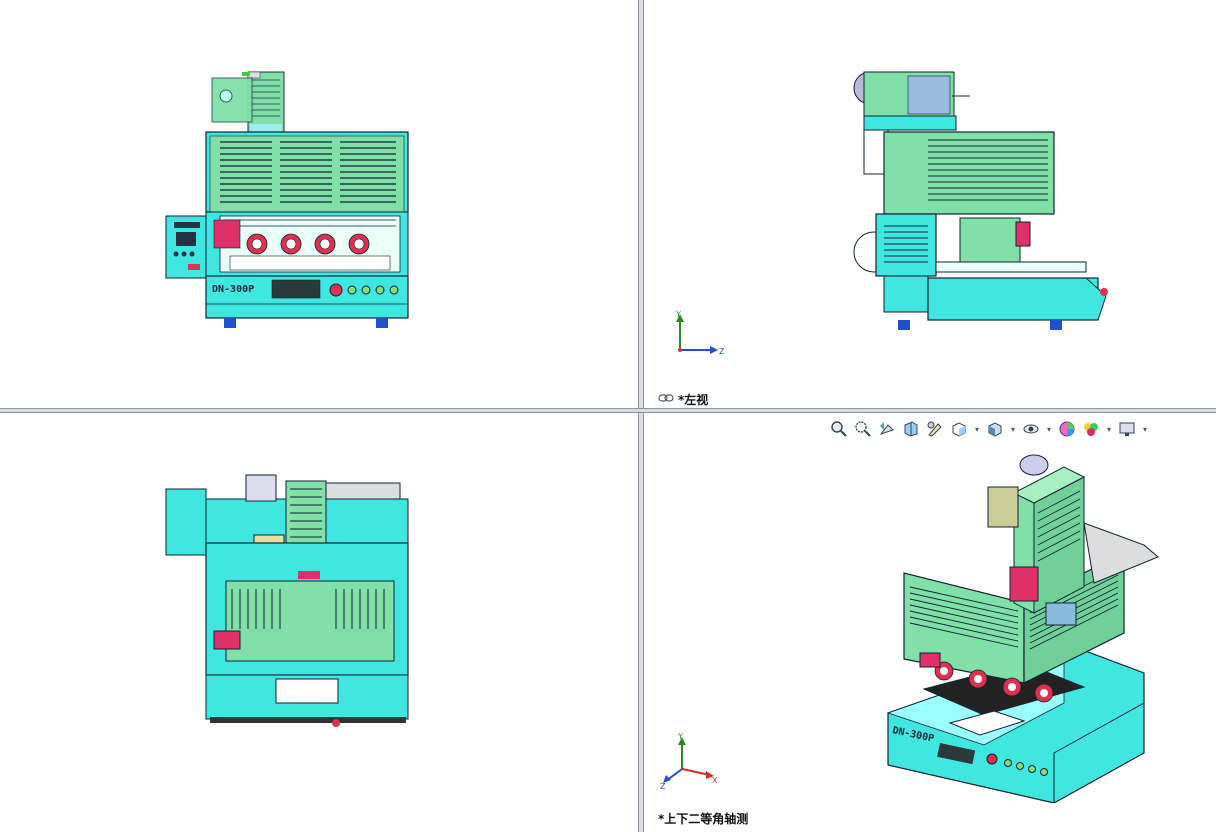  I want to click on coordinate-triad: Y Z, so click(700, 333).